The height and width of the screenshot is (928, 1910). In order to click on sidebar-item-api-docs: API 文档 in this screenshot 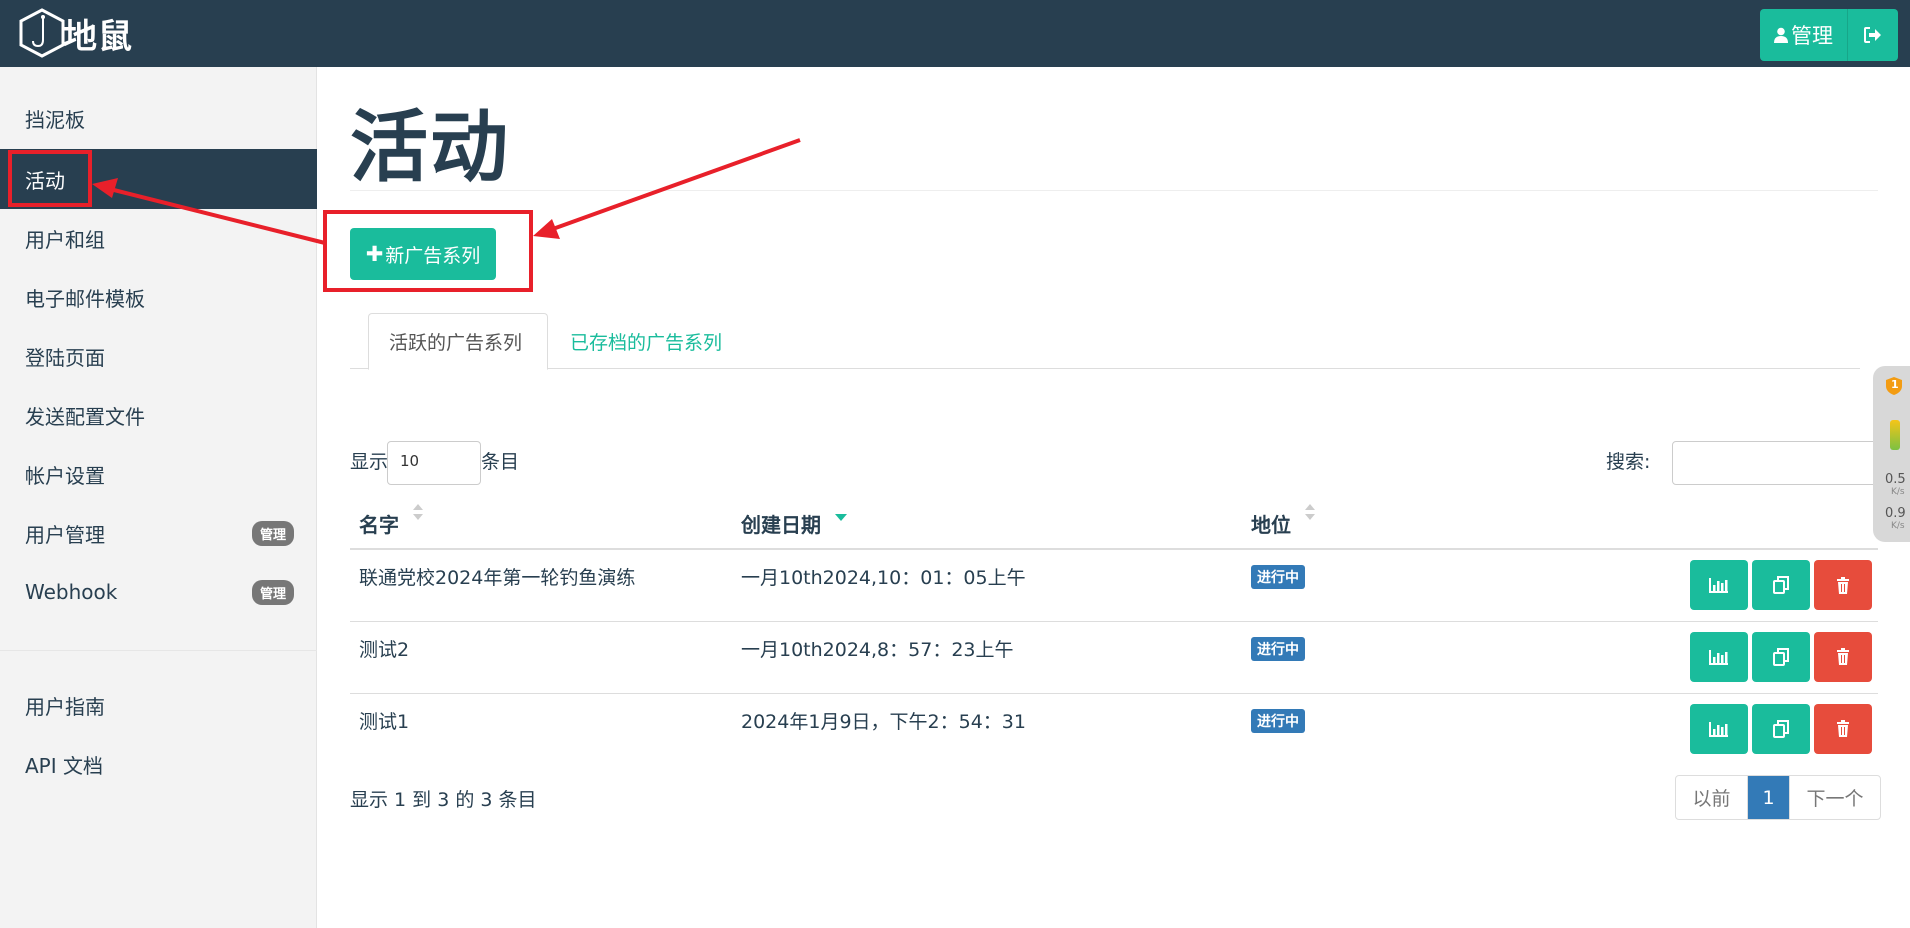, I will do `click(158, 764)`.